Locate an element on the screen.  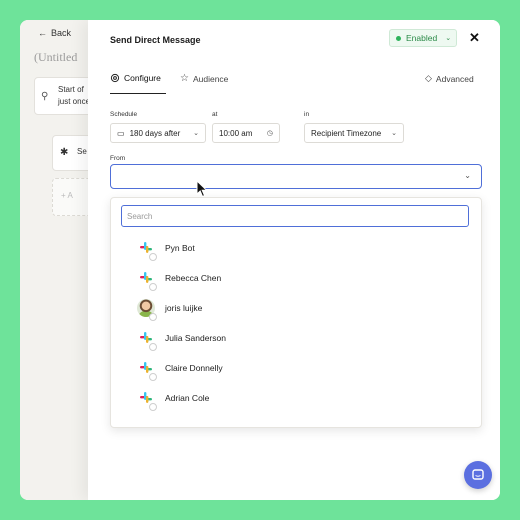
tab-advanced: ◇ Advanced is located at coordinates (449, 78).